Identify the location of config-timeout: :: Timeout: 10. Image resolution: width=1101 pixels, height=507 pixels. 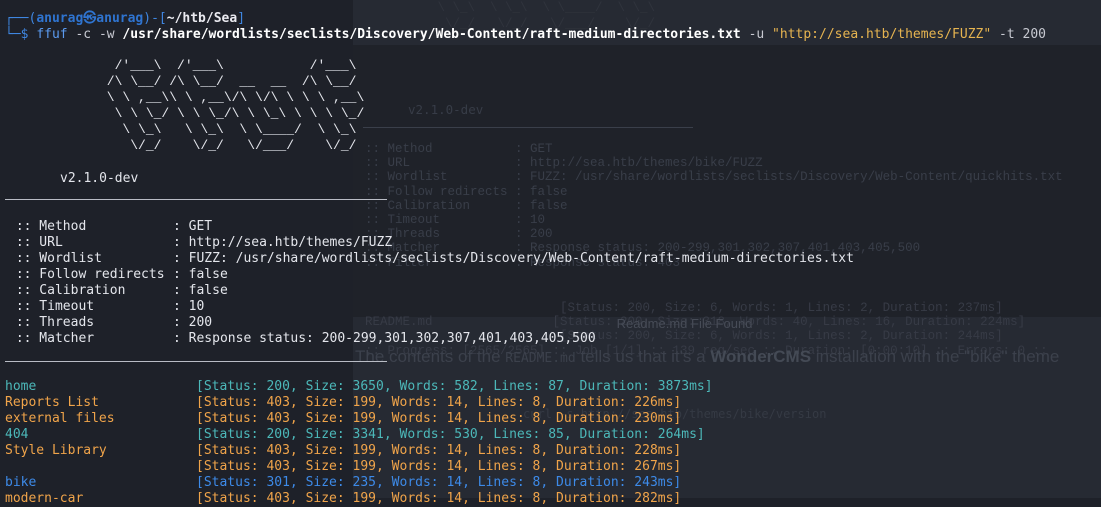
(106, 306).